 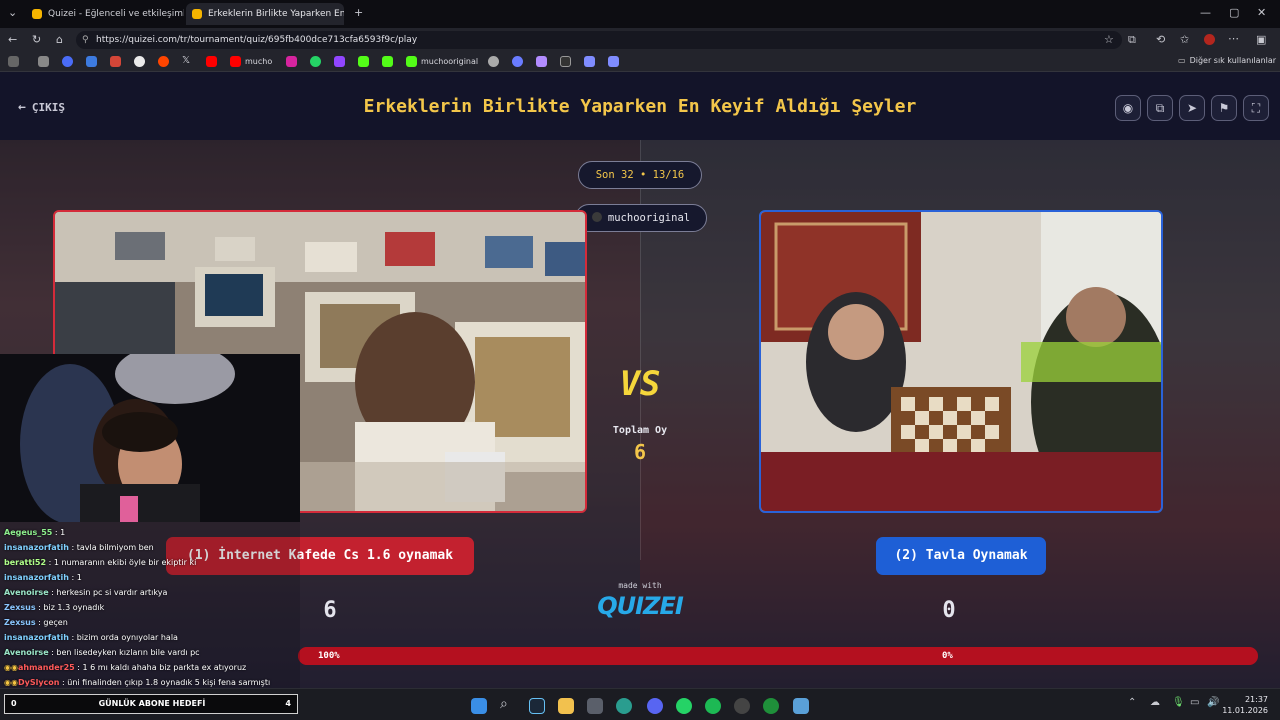 I want to click on badge-icon: ◉◉, so click(x=11, y=667).